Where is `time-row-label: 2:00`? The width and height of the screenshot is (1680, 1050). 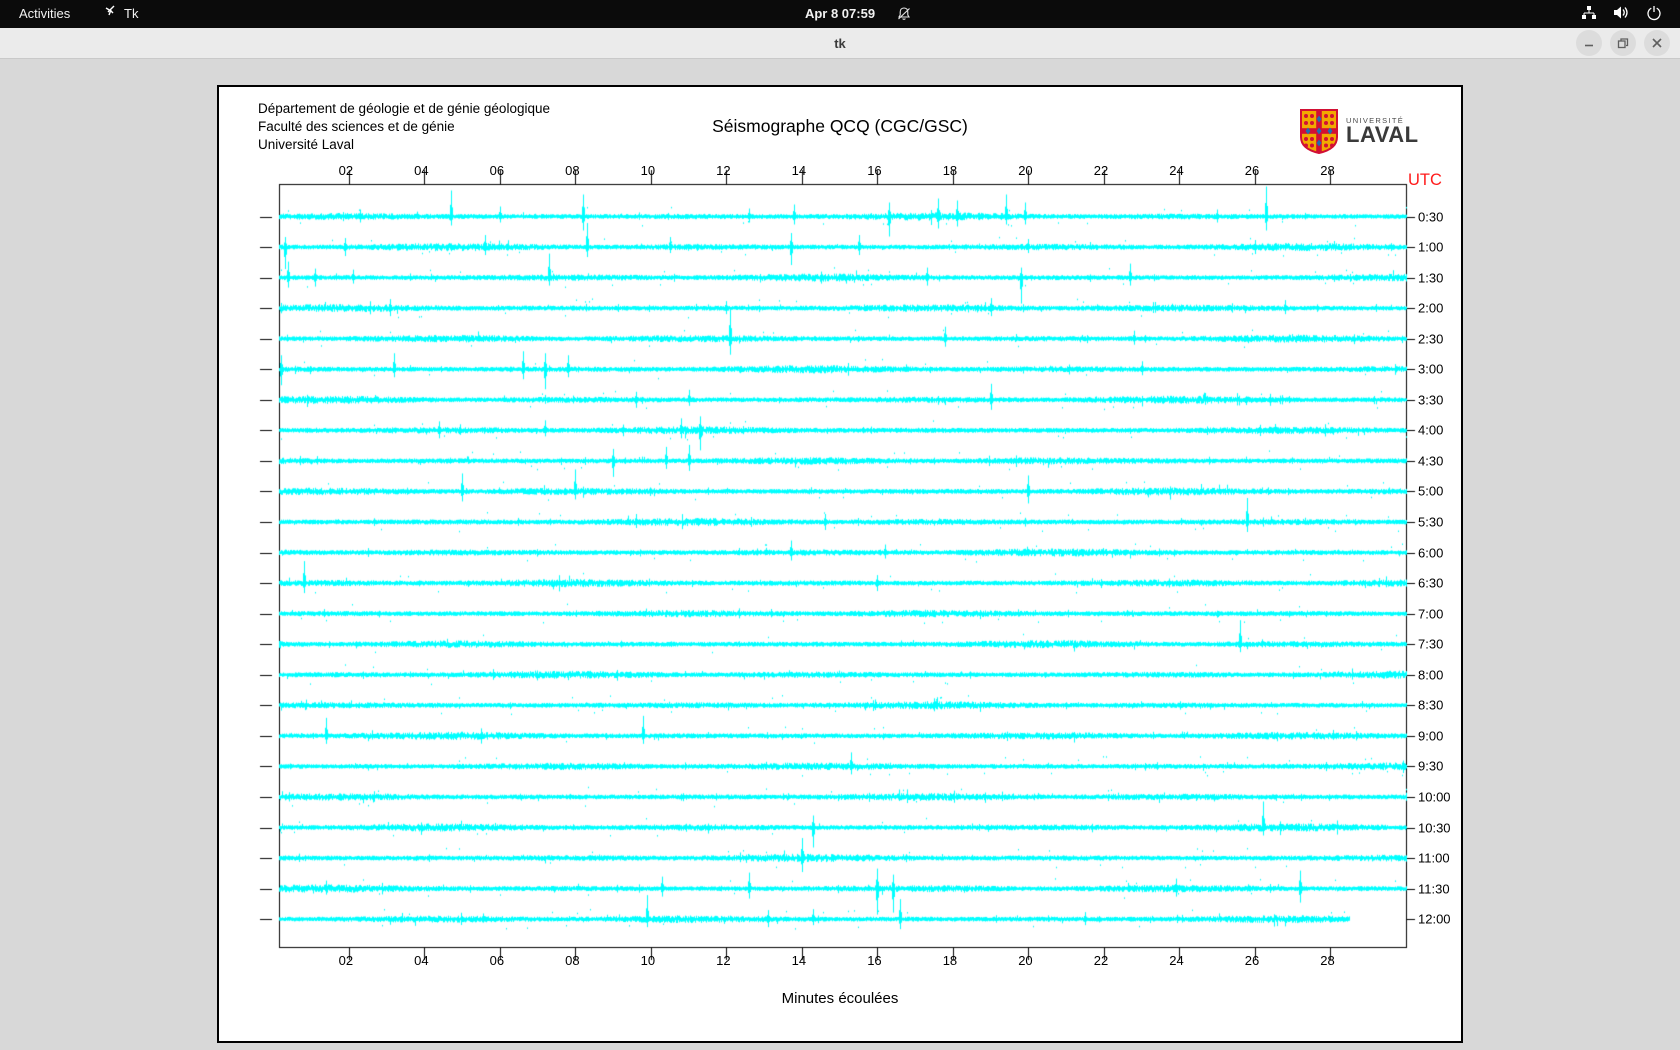
time-row-label: 2:00 is located at coordinates (1431, 308).